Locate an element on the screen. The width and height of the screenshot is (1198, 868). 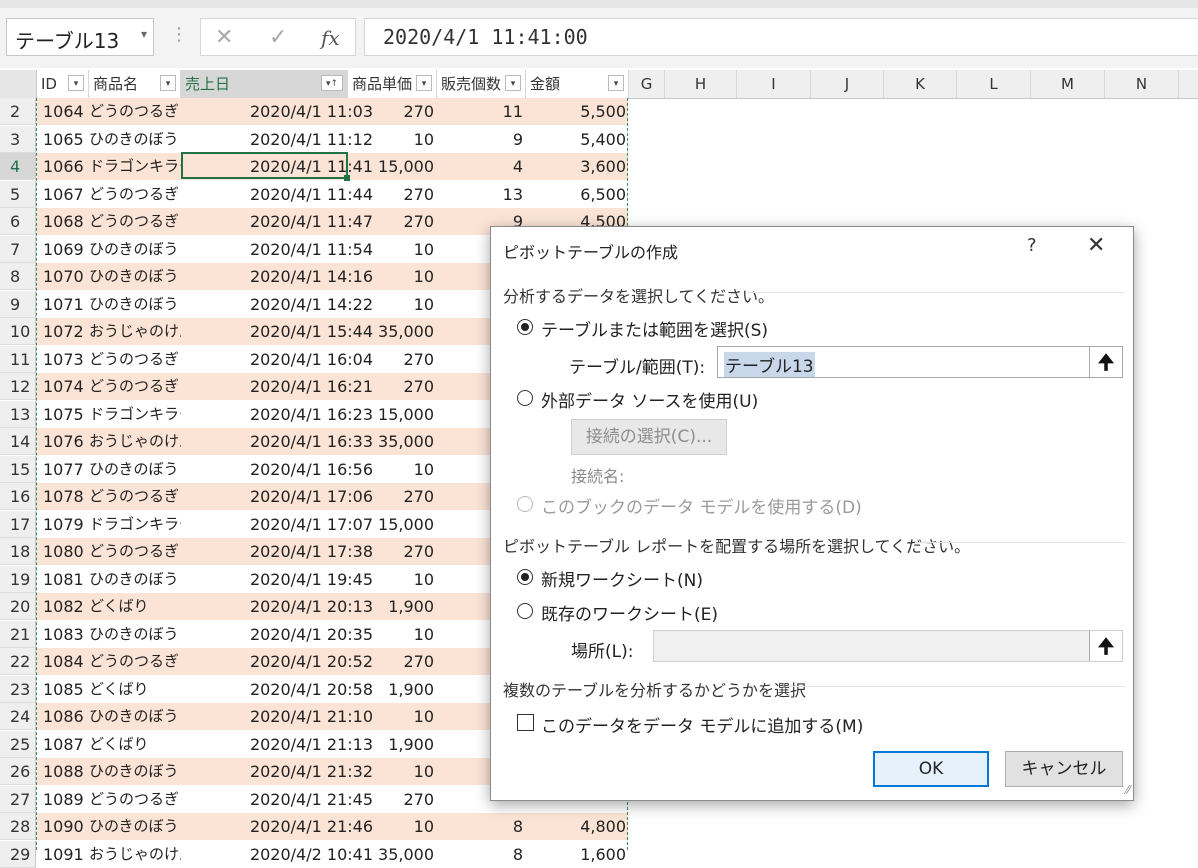
cell-date: 2020/4/1 11:47 is located at coordinates (278, 221).